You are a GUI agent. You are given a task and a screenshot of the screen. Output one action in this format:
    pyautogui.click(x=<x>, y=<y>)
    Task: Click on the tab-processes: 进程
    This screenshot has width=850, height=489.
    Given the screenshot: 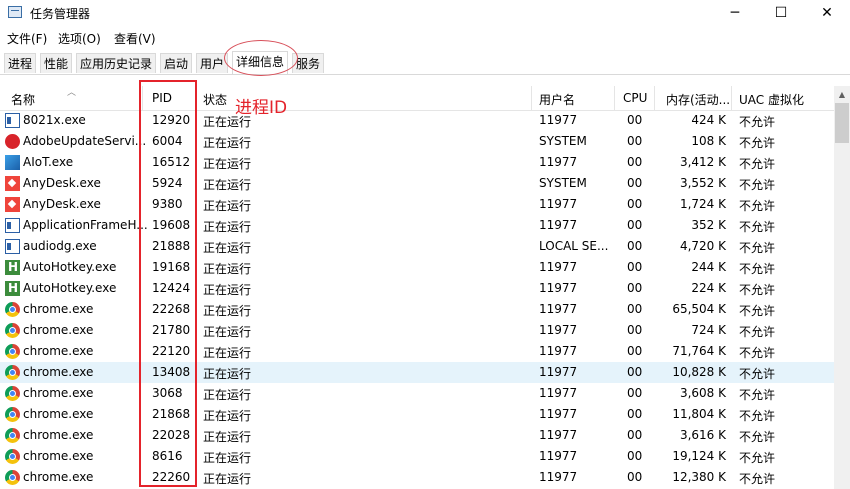 What is the action you would take?
    pyautogui.click(x=20, y=63)
    